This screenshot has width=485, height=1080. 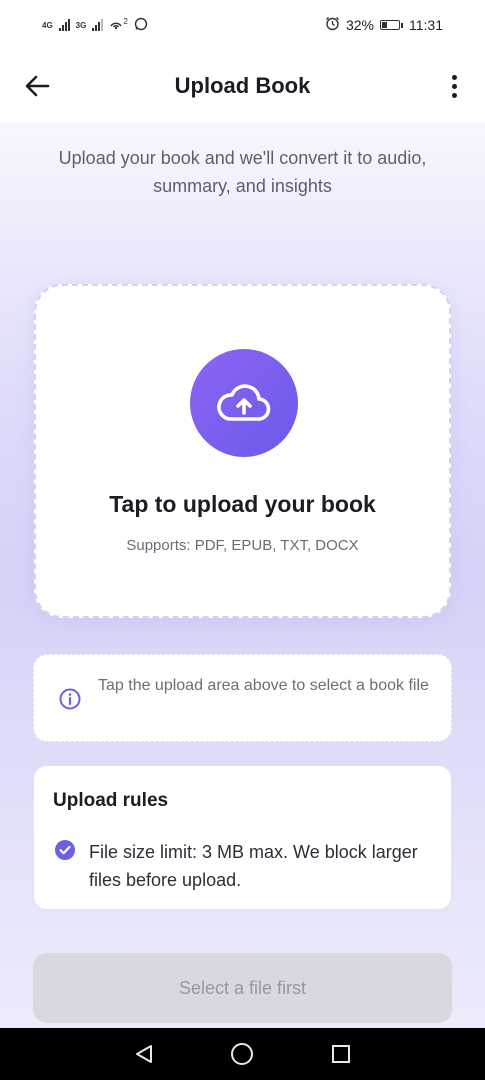 What do you see at coordinates (47, 25) in the screenshot?
I see `network-type-1: 4G` at bounding box center [47, 25].